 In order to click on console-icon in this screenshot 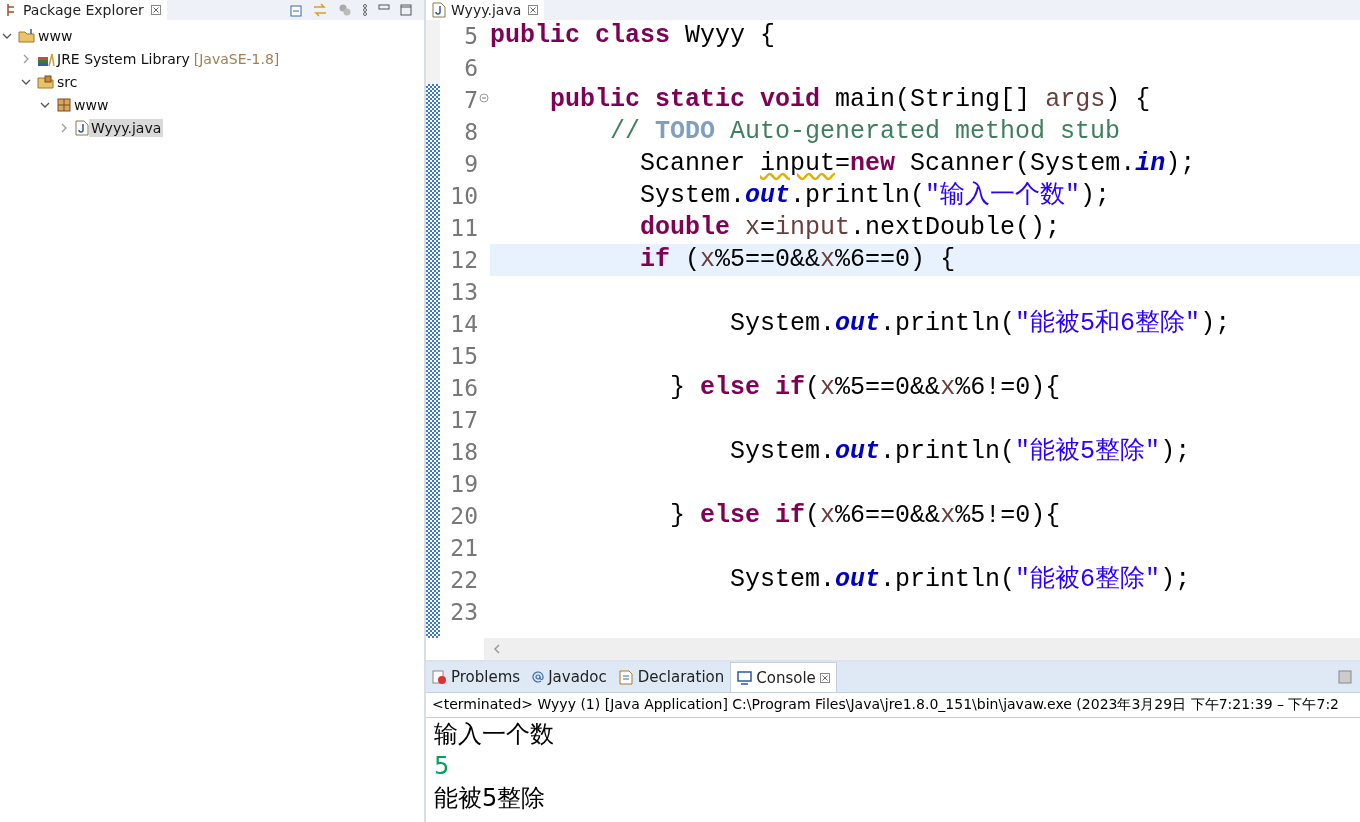, I will do `click(745, 677)`.